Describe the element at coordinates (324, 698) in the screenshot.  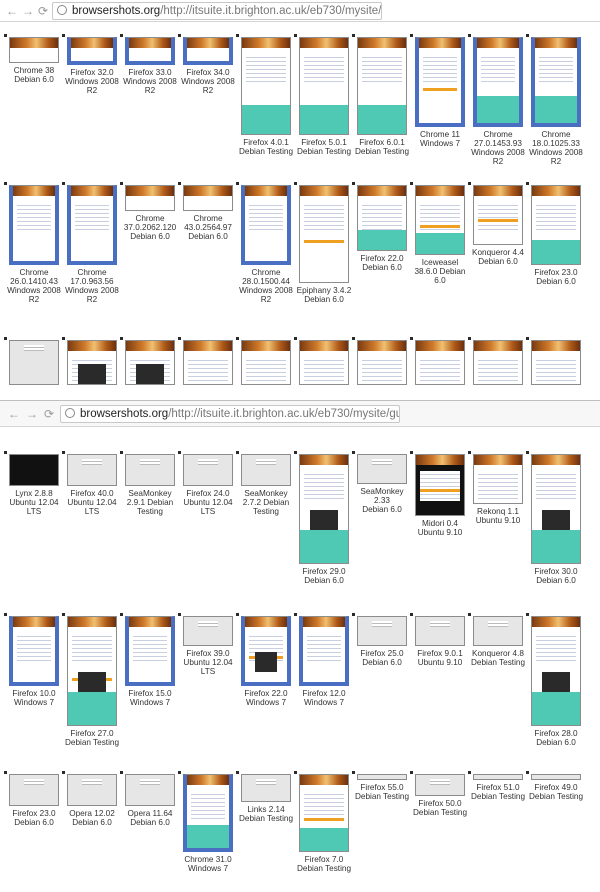
I see `screenshot-caption: Firefox 12.0 Windows 7` at that location.